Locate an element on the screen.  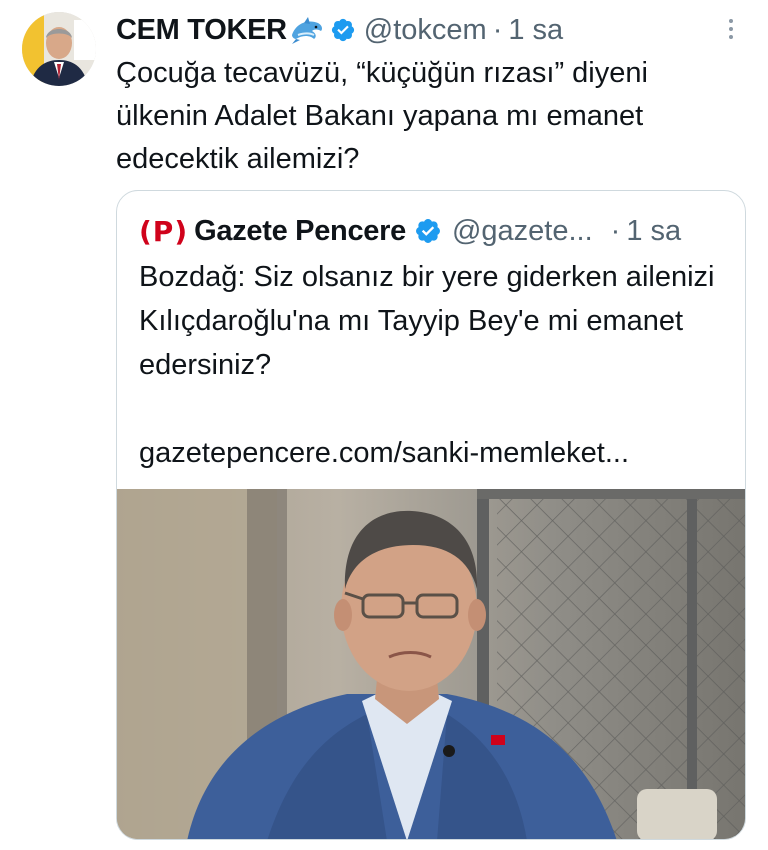
more-options-icon is located at coordinates (731, 29).